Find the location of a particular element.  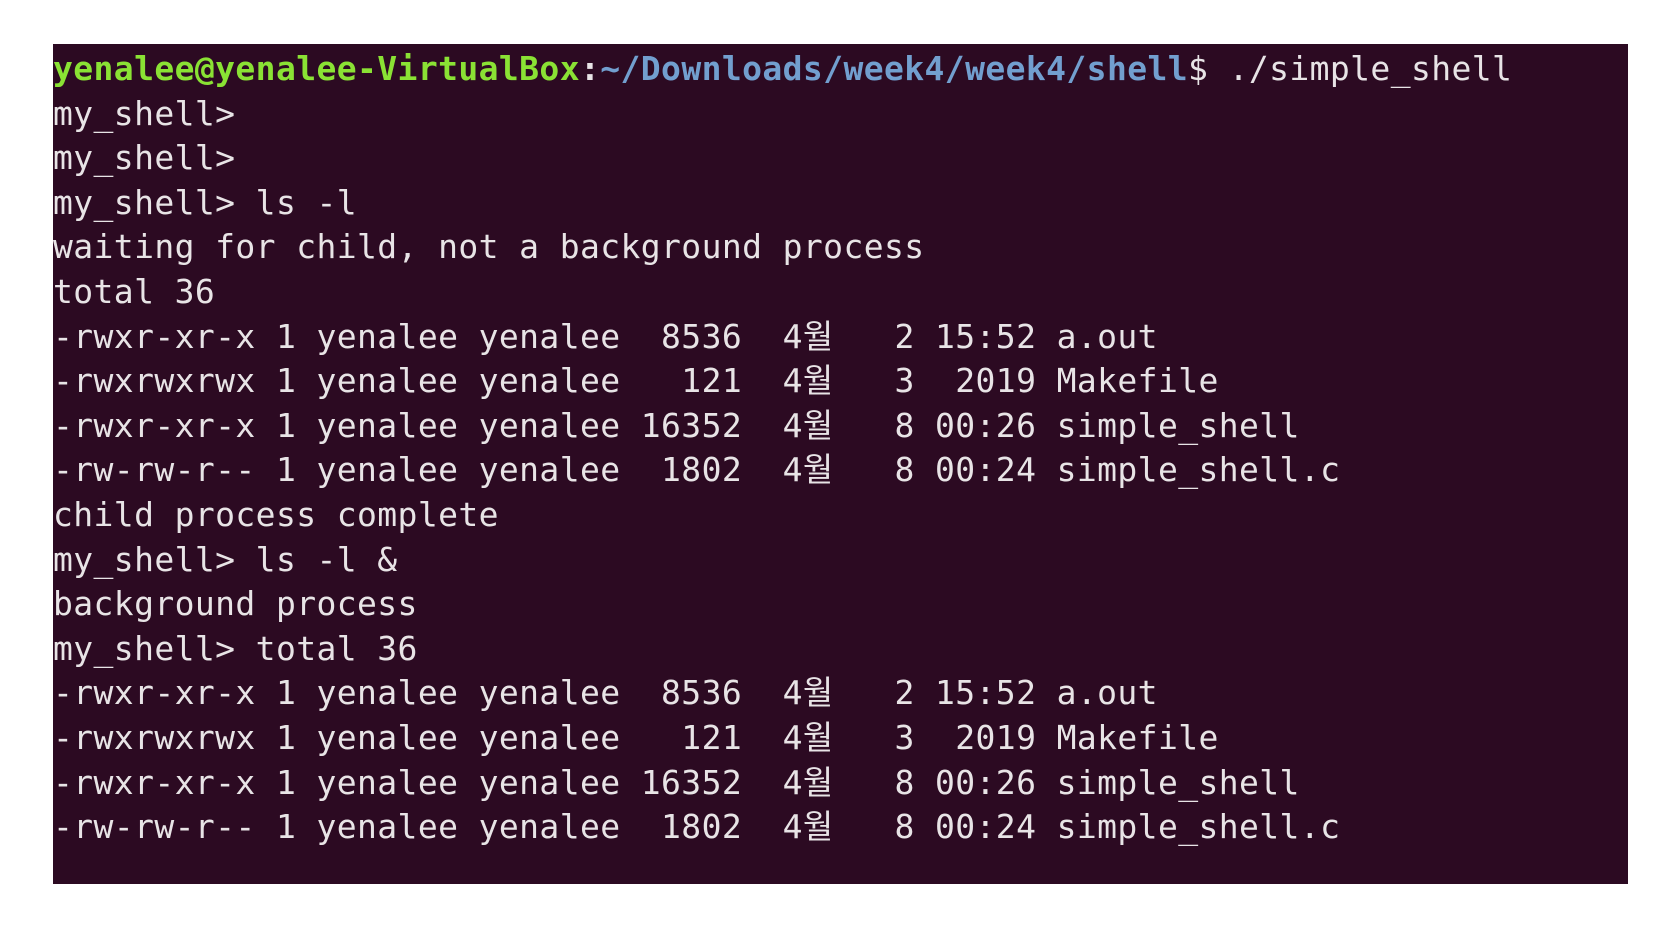

prompt-user-host: yenalee@yenalee-VirtualBox is located at coordinates (316, 68).